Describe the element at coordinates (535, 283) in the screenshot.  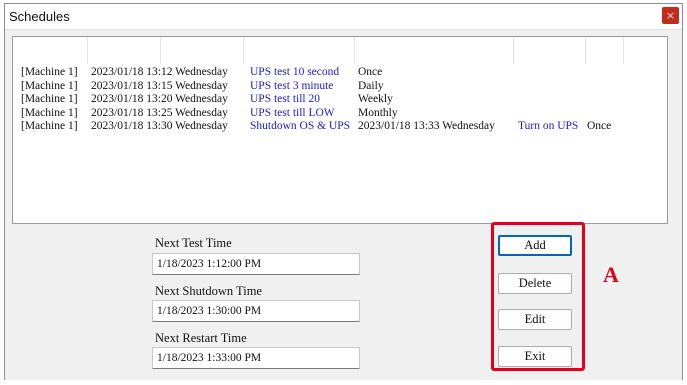
I see `delete-button: Delete` at that location.